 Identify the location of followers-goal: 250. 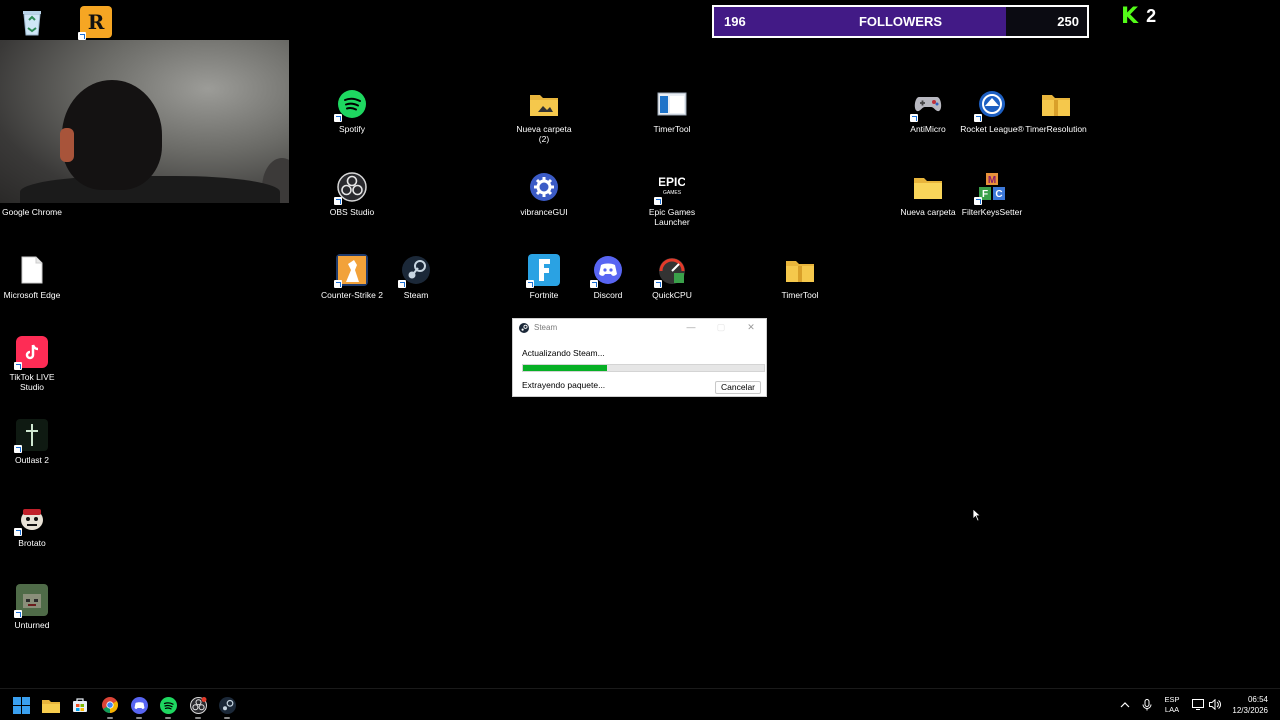
(1068, 21).